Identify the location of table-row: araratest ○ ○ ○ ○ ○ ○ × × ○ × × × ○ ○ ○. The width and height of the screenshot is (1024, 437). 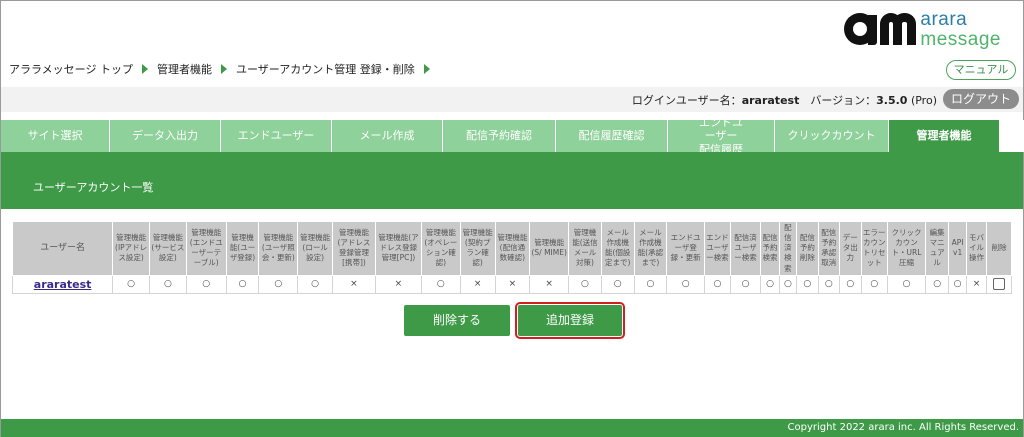
(511, 284).